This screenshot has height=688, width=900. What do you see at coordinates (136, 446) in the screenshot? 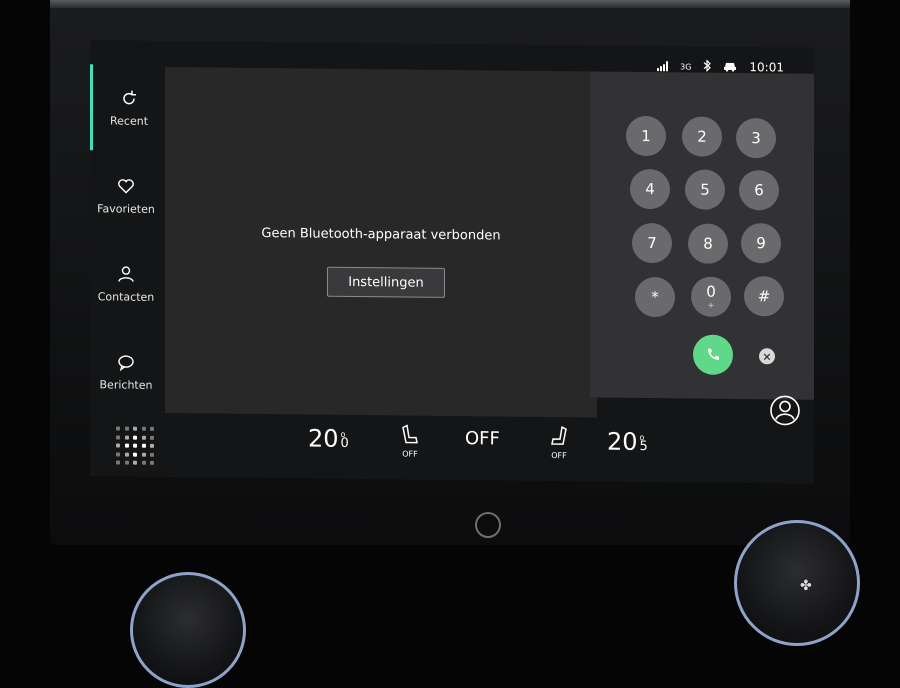
I see `app-launcher-grid-icon` at bounding box center [136, 446].